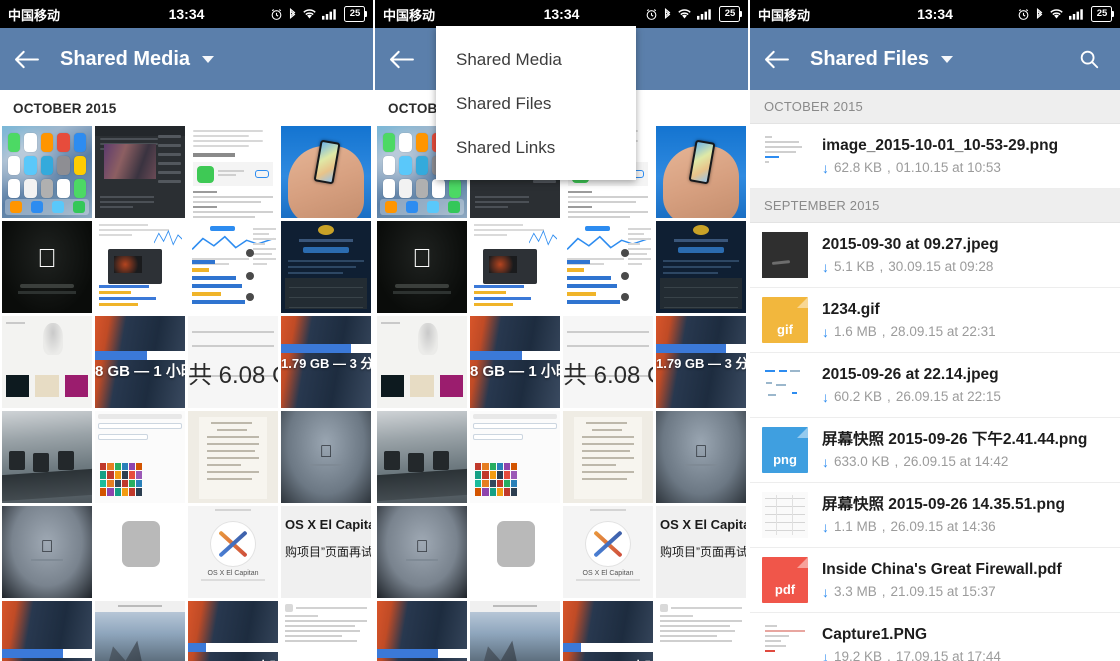 The image size is (1120, 661). I want to click on app-bar: Shared Files, so click(935, 59).